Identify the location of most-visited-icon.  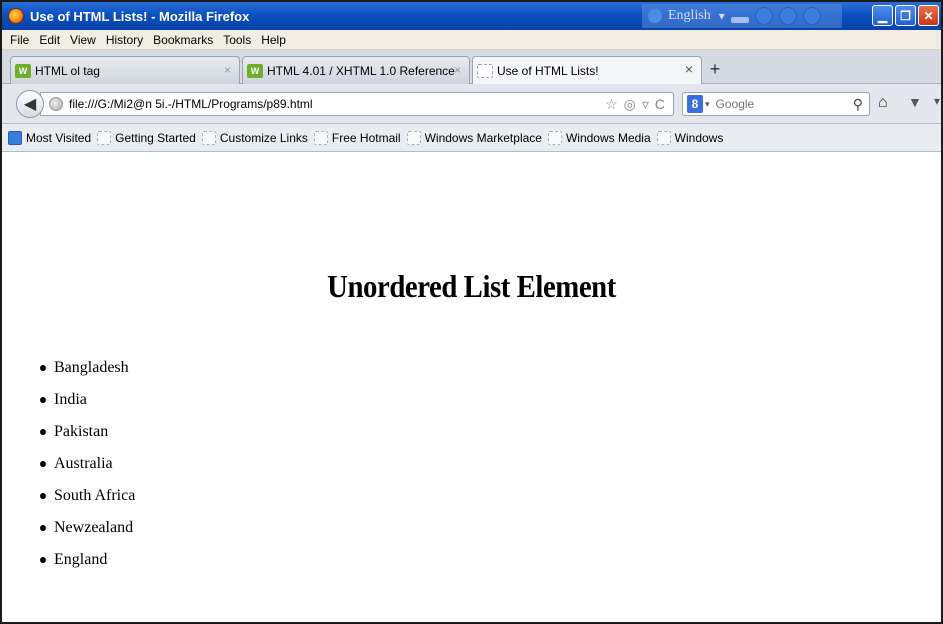
(15, 137).